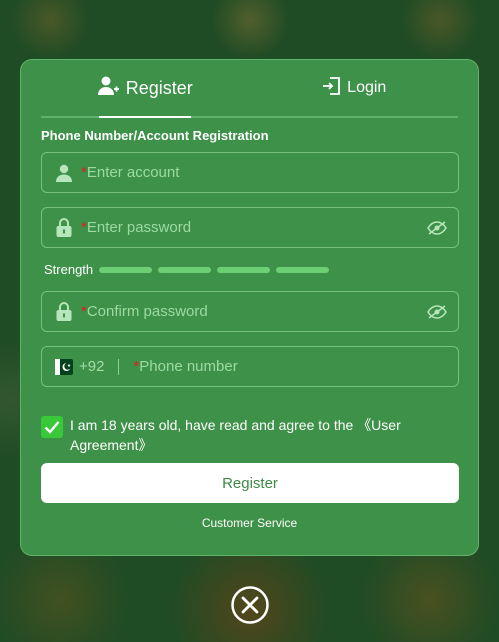  What do you see at coordinates (91, 366) in the screenshot?
I see `country-code: +92` at bounding box center [91, 366].